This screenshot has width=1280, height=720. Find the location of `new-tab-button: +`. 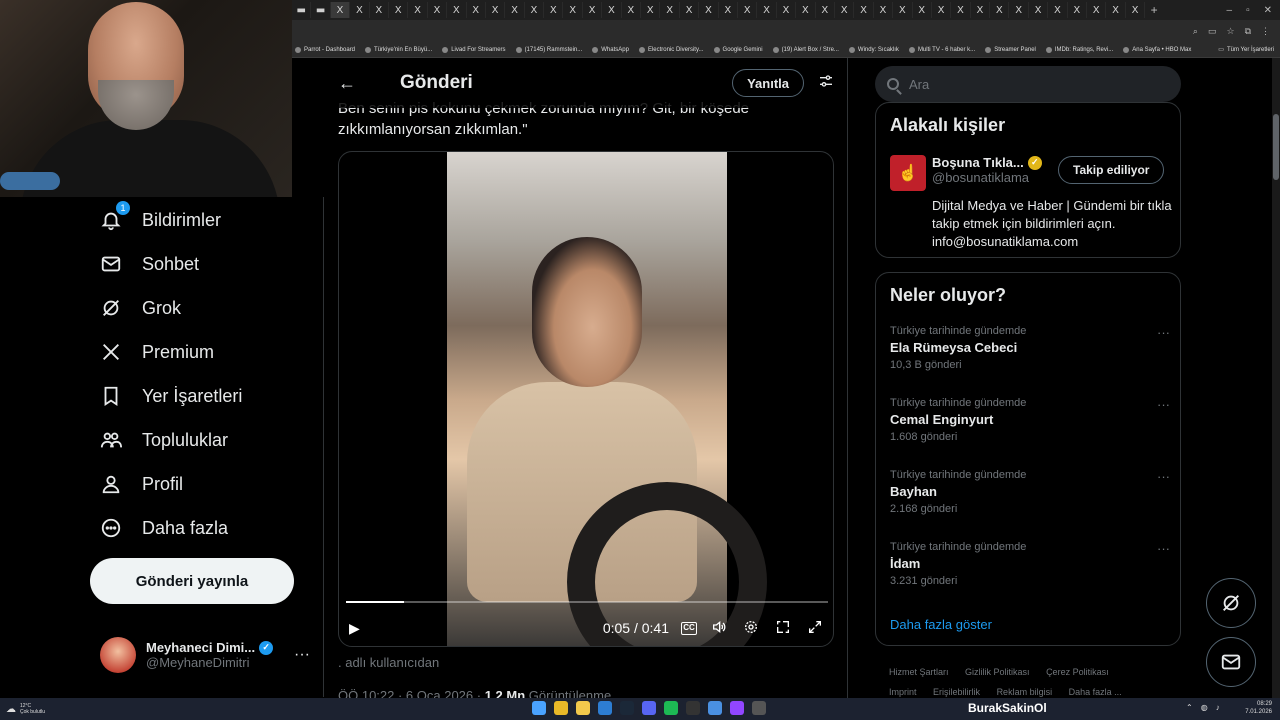

new-tab-button: + is located at coordinates (1154, 10).